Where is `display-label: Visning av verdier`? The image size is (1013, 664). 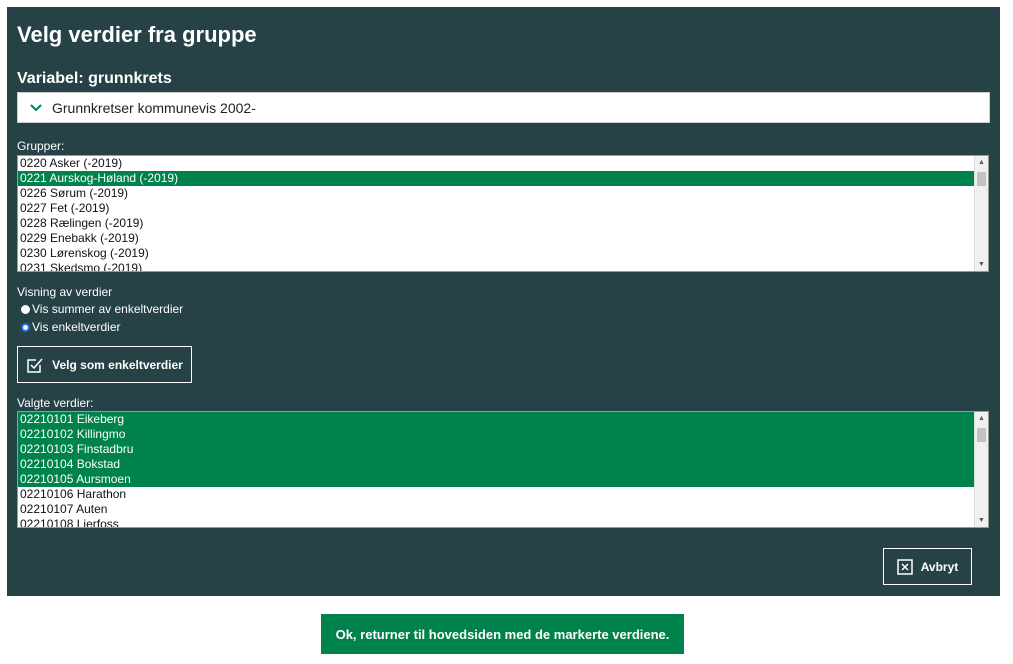
display-label: Visning av verdier is located at coordinates (65, 292).